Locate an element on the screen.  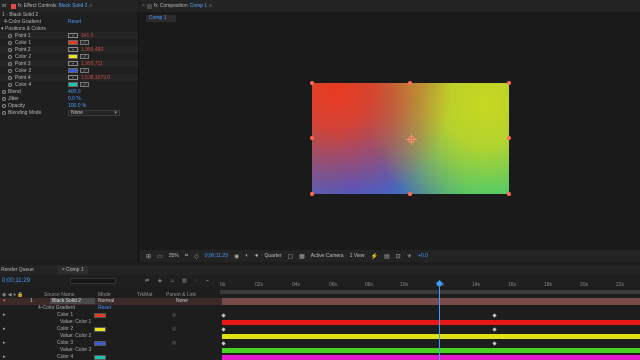
timeline-icon: ▤ is located at coordinates (387, 256).